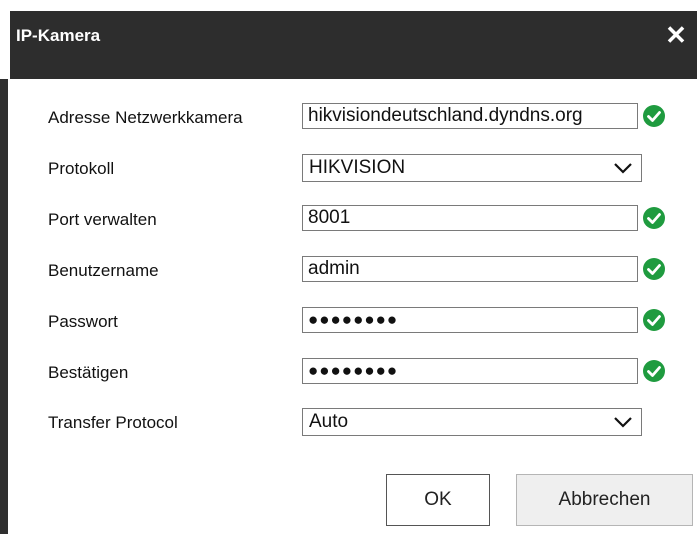 The image size is (697, 534). Describe the element at coordinates (604, 500) in the screenshot. I see `cancel-button: Abbrechen` at that location.